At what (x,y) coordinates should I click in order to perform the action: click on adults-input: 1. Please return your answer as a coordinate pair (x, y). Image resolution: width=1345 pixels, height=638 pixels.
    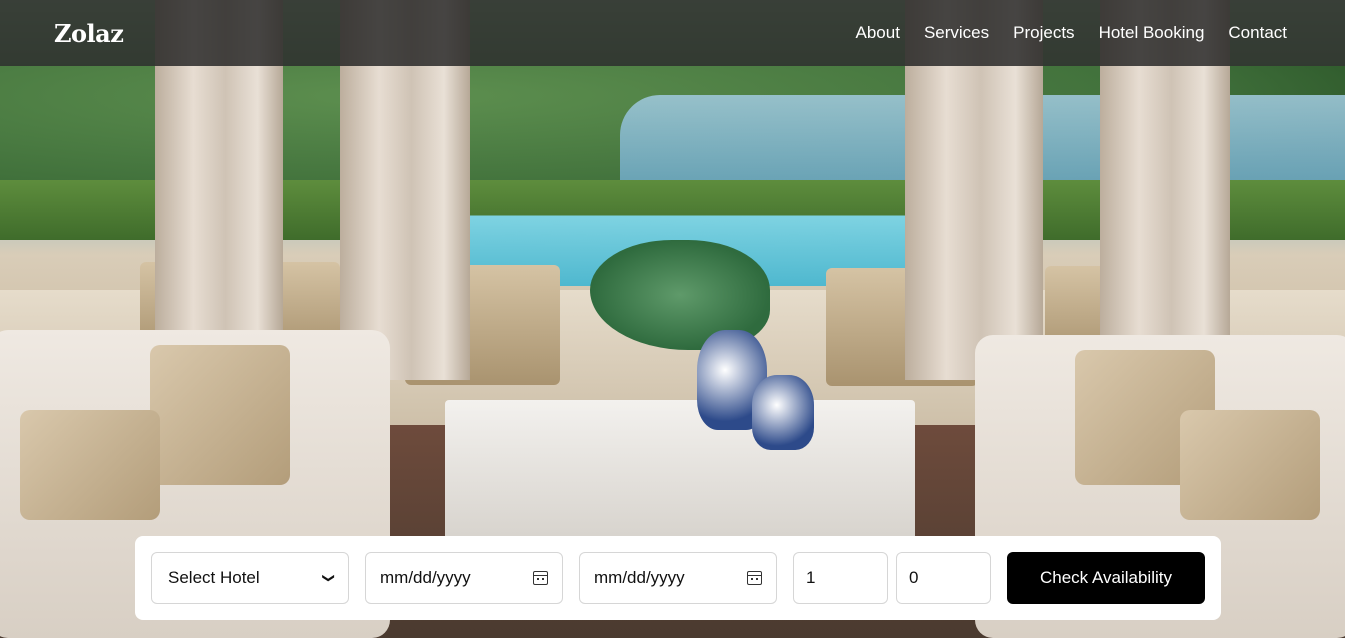
    Looking at the image, I should click on (840, 578).